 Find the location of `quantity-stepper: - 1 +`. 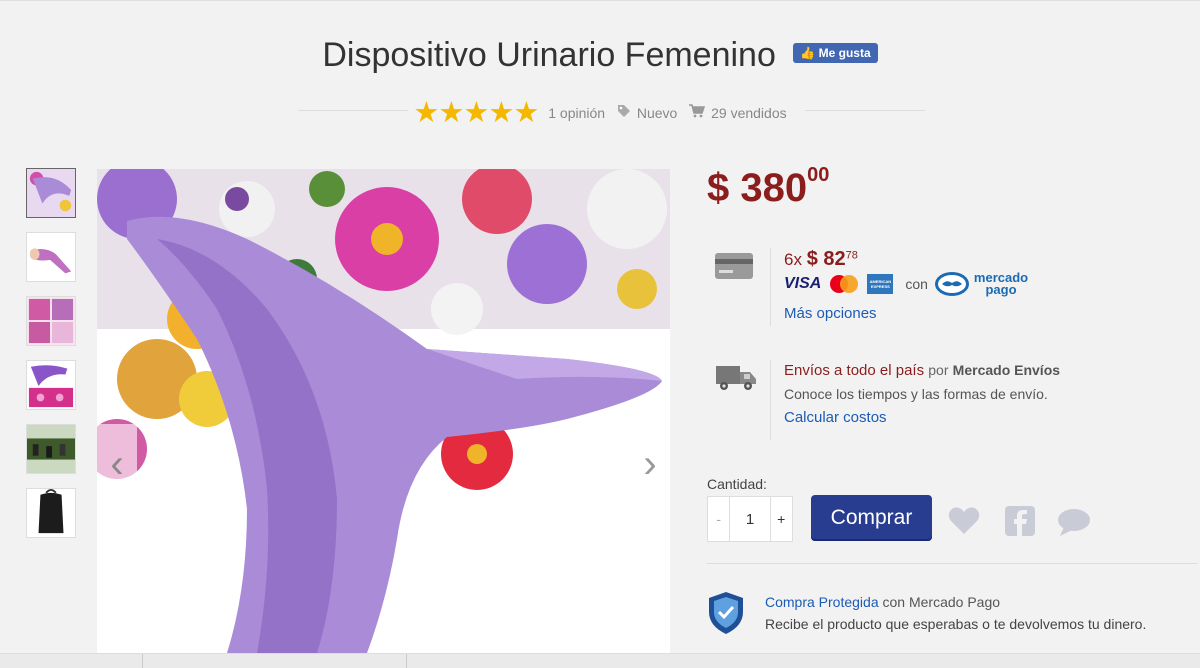

quantity-stepper: - 1 + is located at coordinates (750, 519).